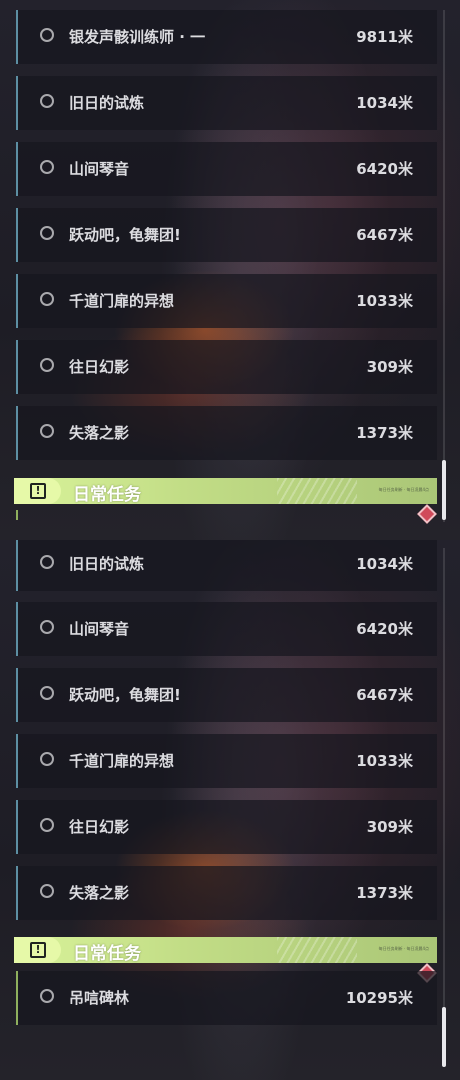  Describe the element at coordinates (226, 998) in the screenshot. I see `daily-quest-item: 吊唁碑林 10295米` at that location.